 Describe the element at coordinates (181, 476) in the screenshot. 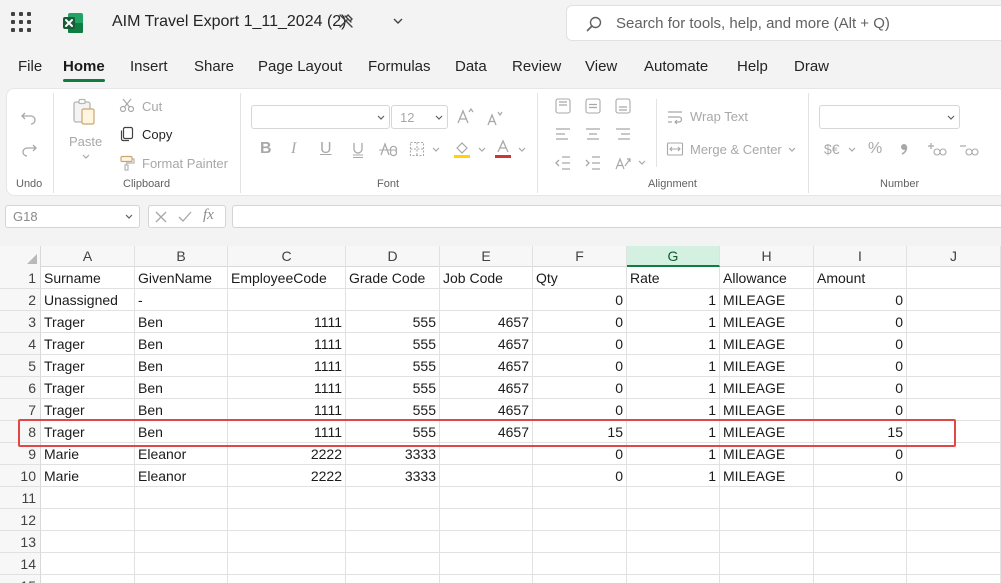

I see `cell-b10: Eleanor` at that location.